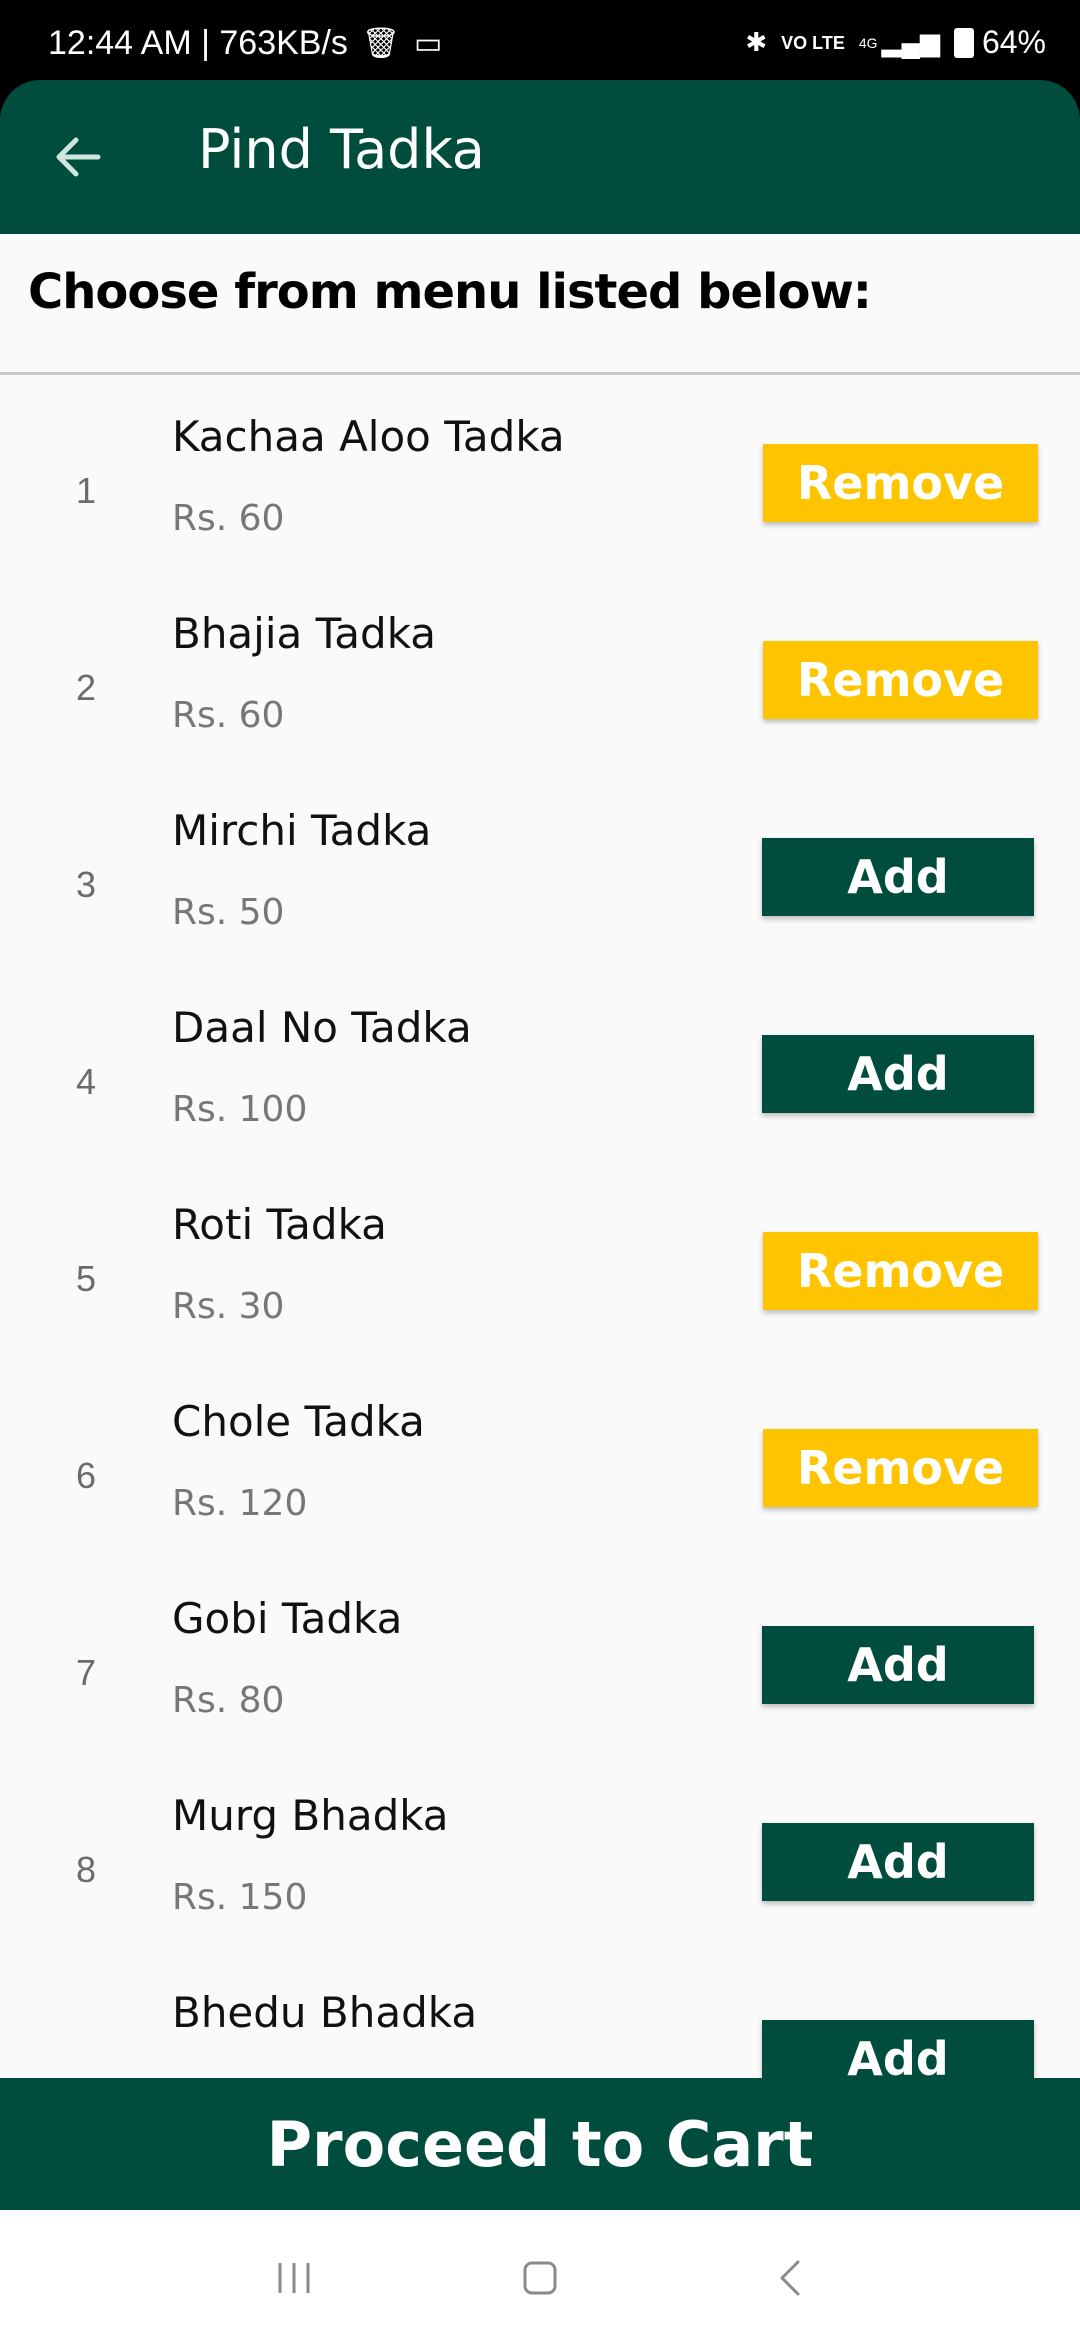  I want to click on item-index: 5, so click(86, 1278).